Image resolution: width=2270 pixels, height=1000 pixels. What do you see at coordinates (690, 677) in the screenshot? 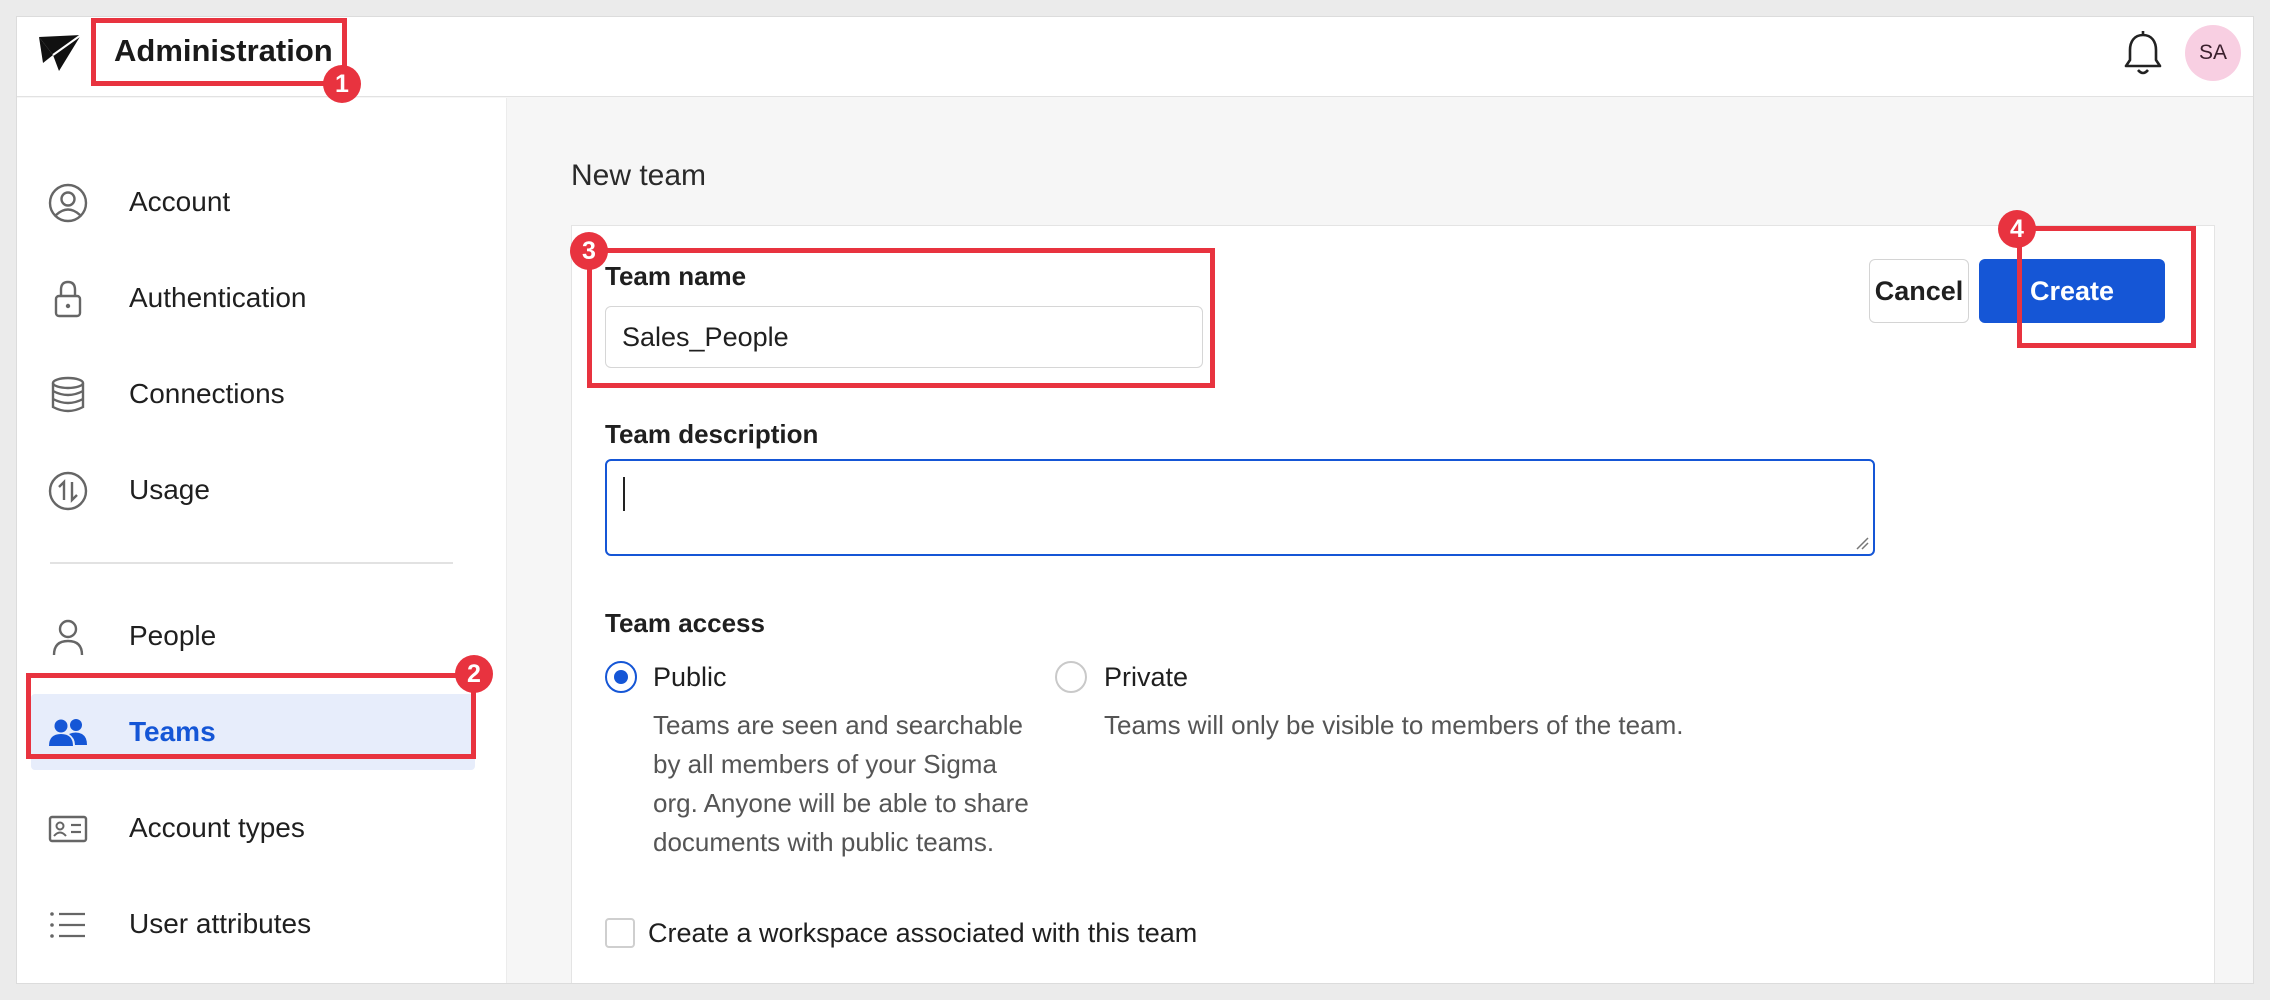
I see `public-radio-label: Public` at bounding box center [690, 677].